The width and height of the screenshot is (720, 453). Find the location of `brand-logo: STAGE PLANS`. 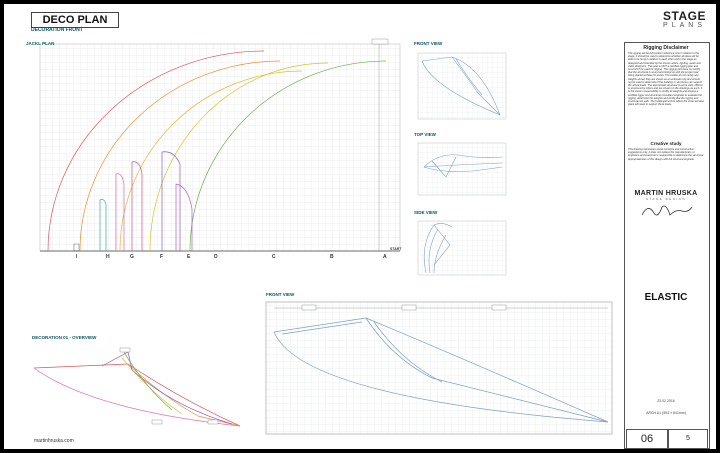

brand-logo: STAGE PLANS is located at coordinates (668, 20).